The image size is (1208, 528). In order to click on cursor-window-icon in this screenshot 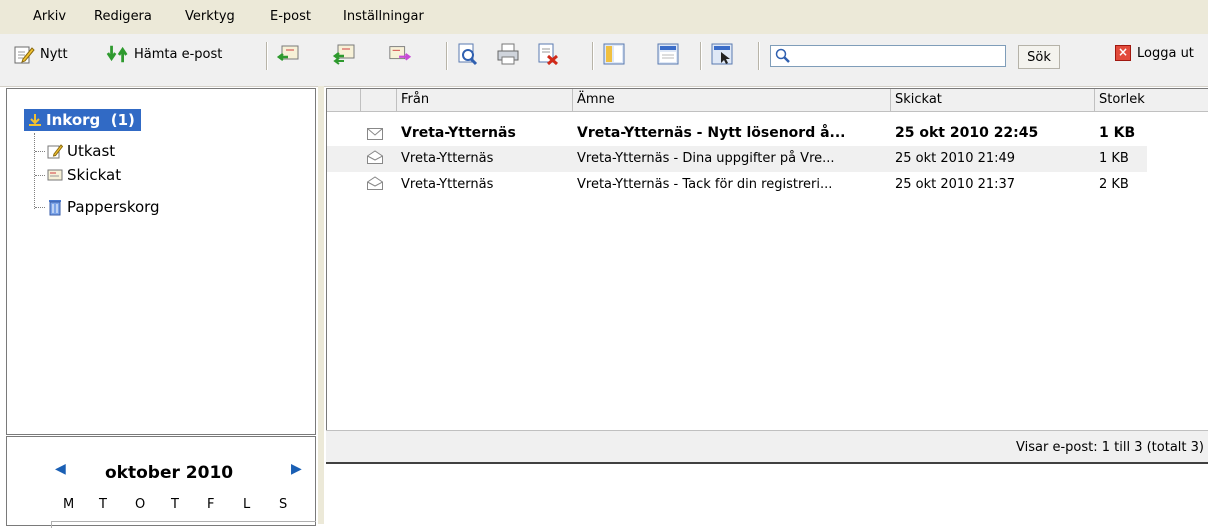, I will do `click(722, 54)`.